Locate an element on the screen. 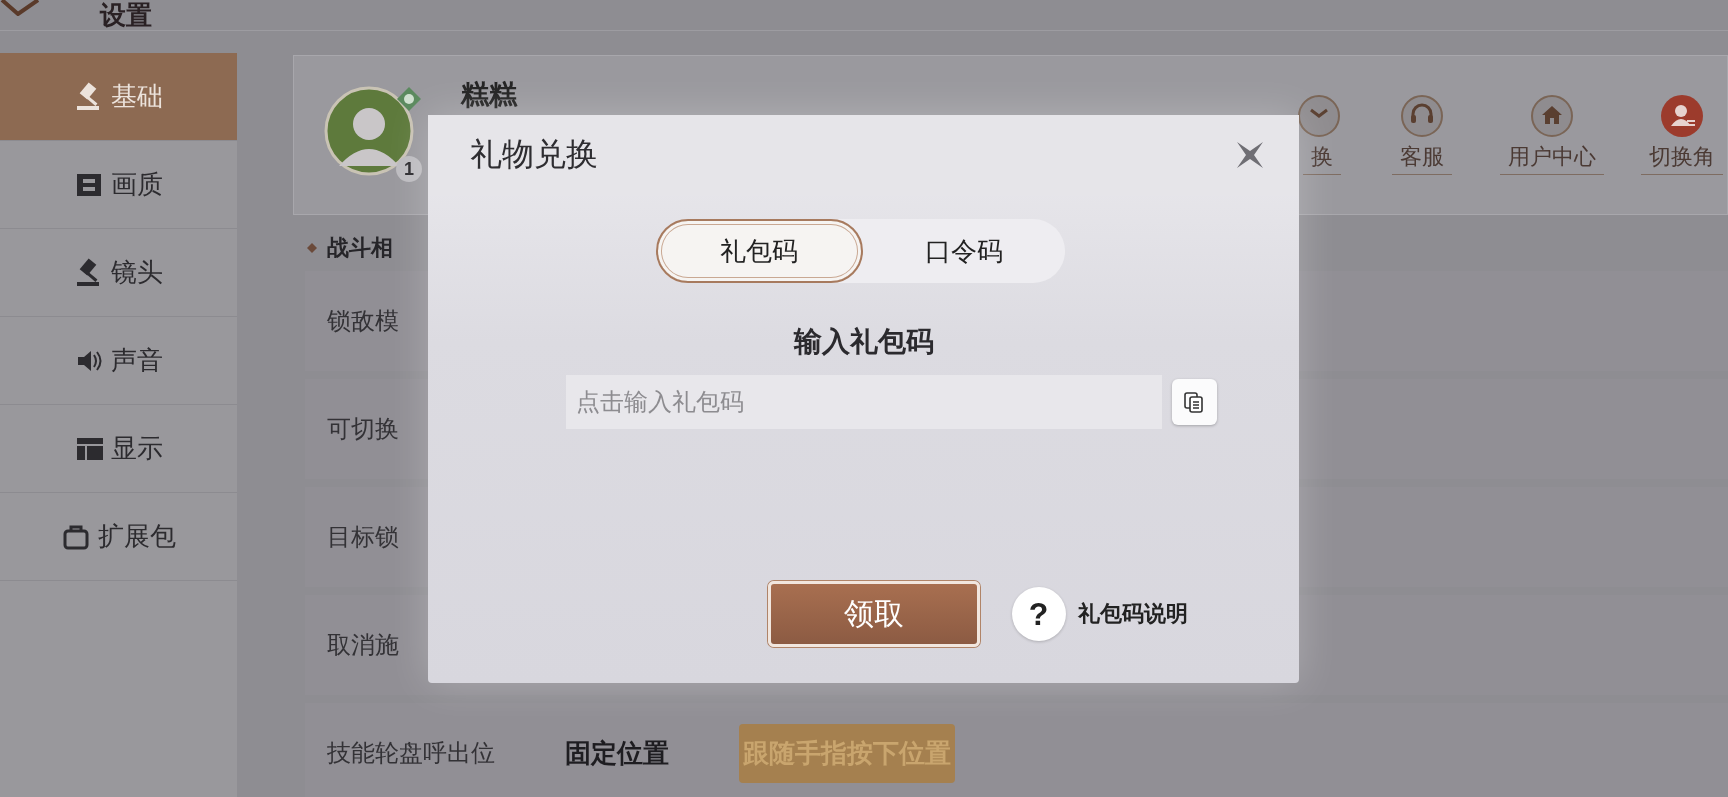 The image size is (1728, 797). page-title: 设置 is located at coordinates (126, 15).